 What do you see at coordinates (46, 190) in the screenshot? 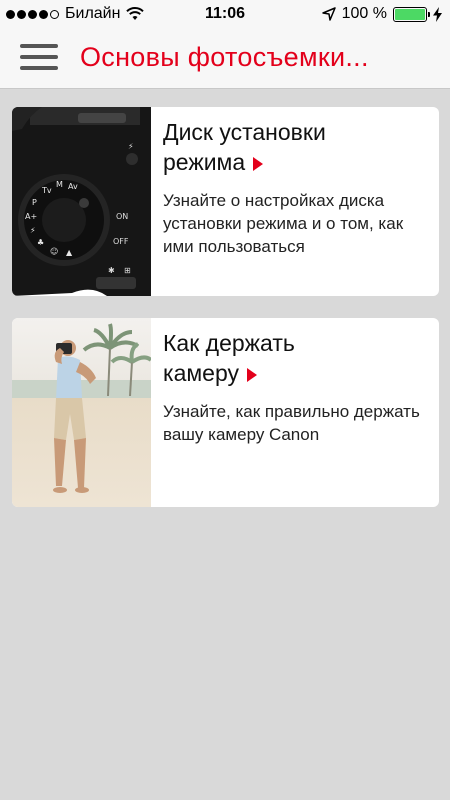
I see `svg-text: Tv` at bounding box center [46, 190].